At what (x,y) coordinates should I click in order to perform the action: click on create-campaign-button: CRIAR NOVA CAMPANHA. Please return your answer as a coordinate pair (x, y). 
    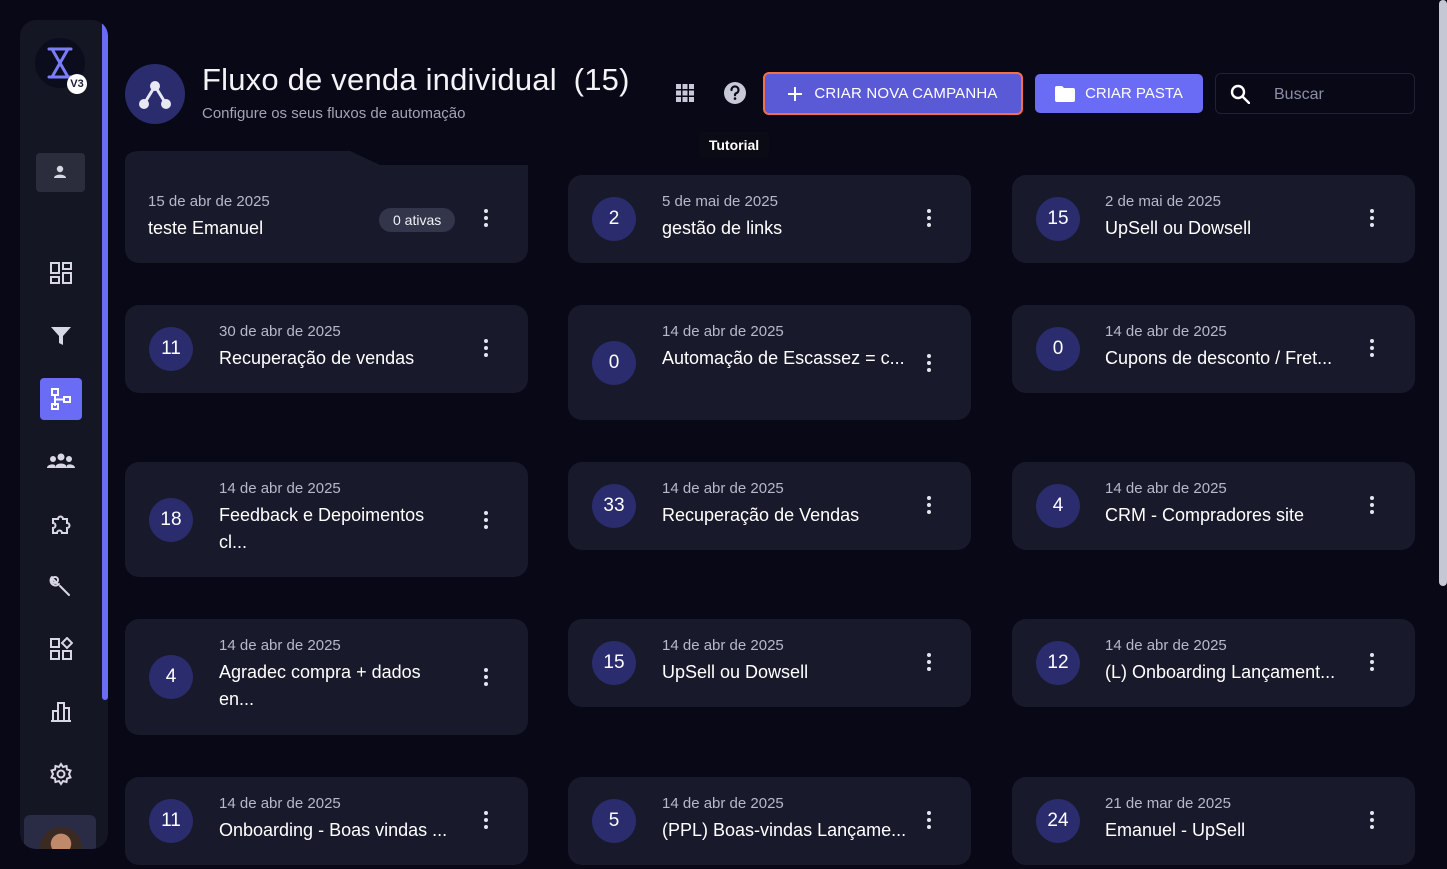
    Looking at the image, I should click on (893, 93).